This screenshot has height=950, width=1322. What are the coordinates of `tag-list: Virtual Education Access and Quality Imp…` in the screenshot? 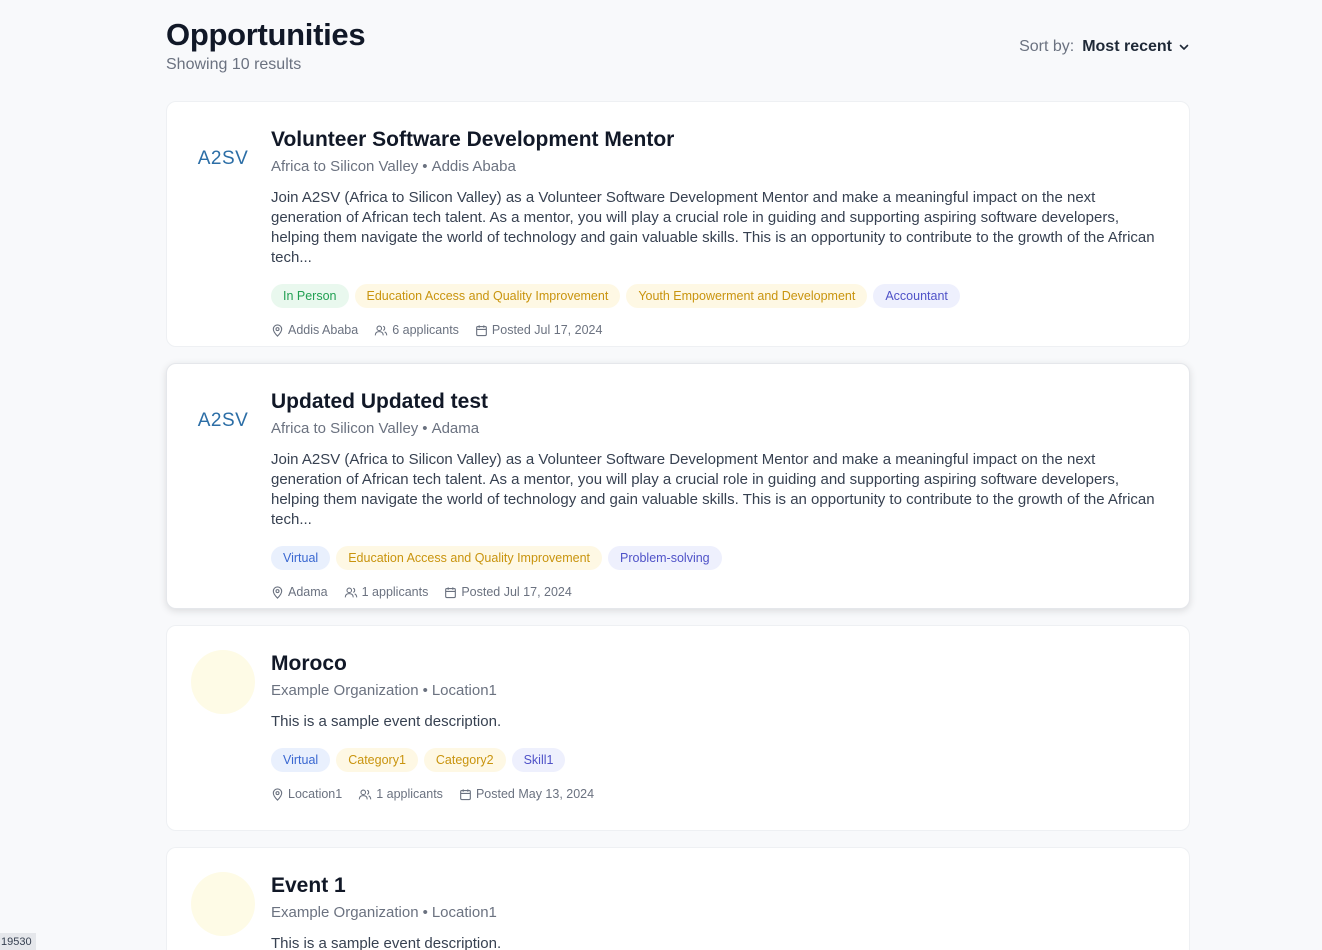 It's located at (718, 558).